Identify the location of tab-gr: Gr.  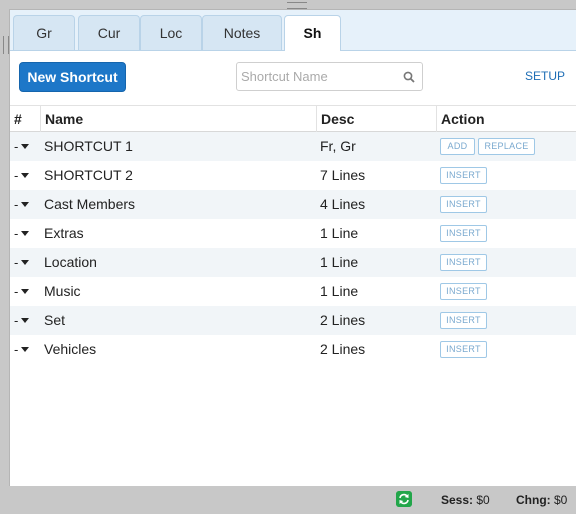
(44, 32).